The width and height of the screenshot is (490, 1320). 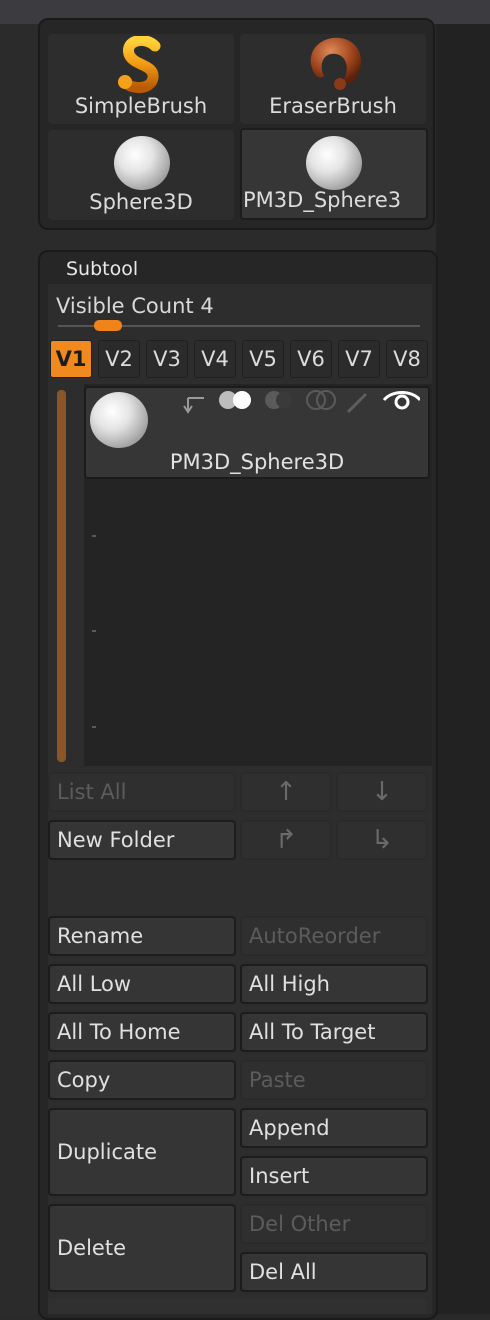 I want to click on tool-pm3d-sphere3: PM3D_Sphere3, so click(x=334, y=174).